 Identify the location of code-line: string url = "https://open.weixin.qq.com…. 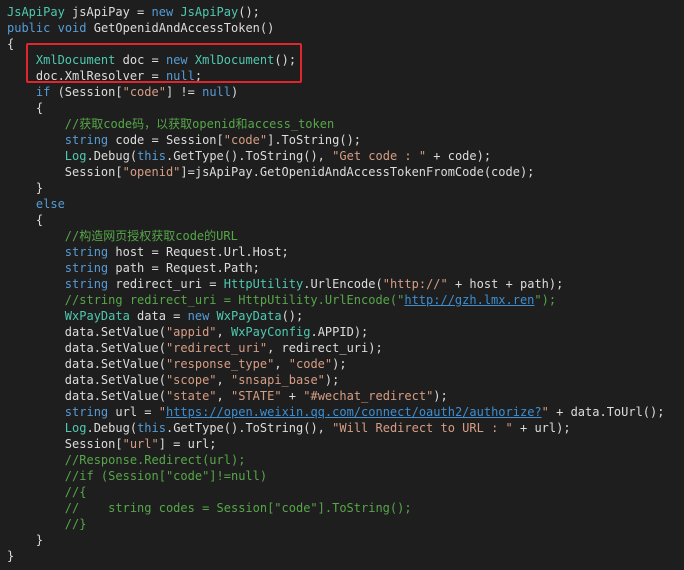
(336, 412).